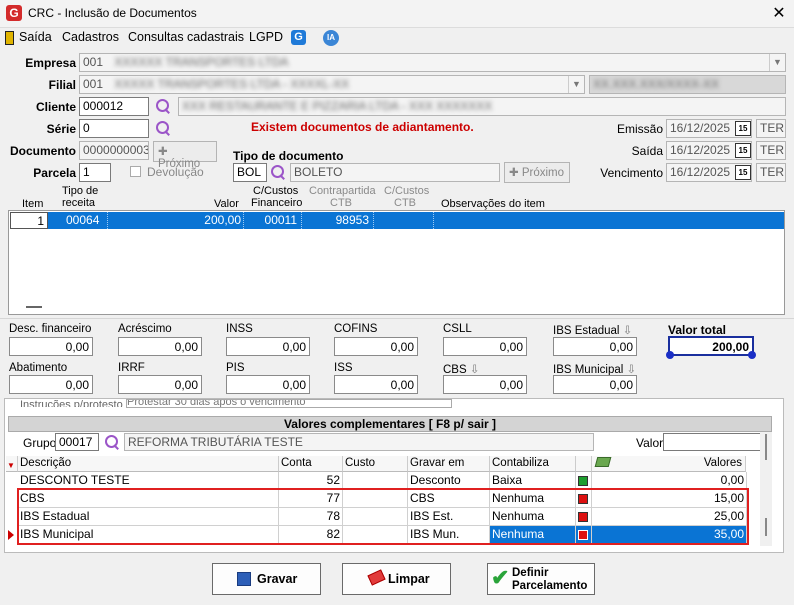  What do you see at coordinates (232, 84) in the screenshot?
I see `filial-name: XXXXX TRANSPORTES LTDA - XXXXL-XX` at bounding box center [232, 84].